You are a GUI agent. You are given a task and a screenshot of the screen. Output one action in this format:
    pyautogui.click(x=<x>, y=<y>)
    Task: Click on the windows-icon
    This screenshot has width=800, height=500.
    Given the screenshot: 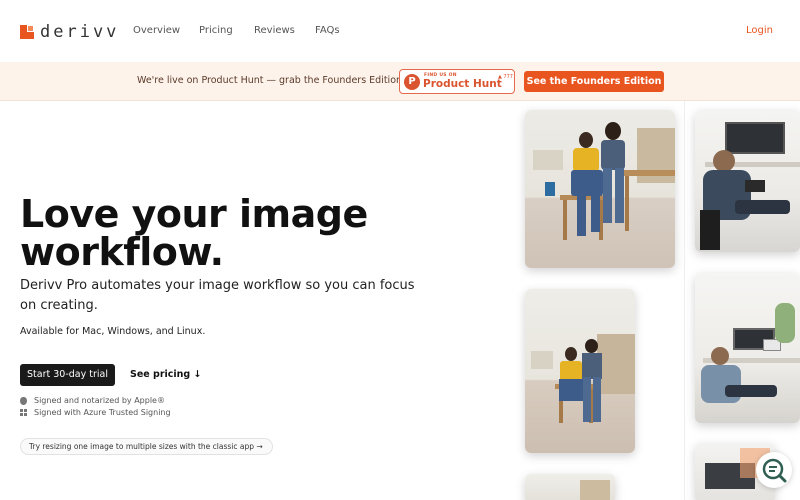 What is the action you would take?
    pyautogui.click(x=23, y=412)
    